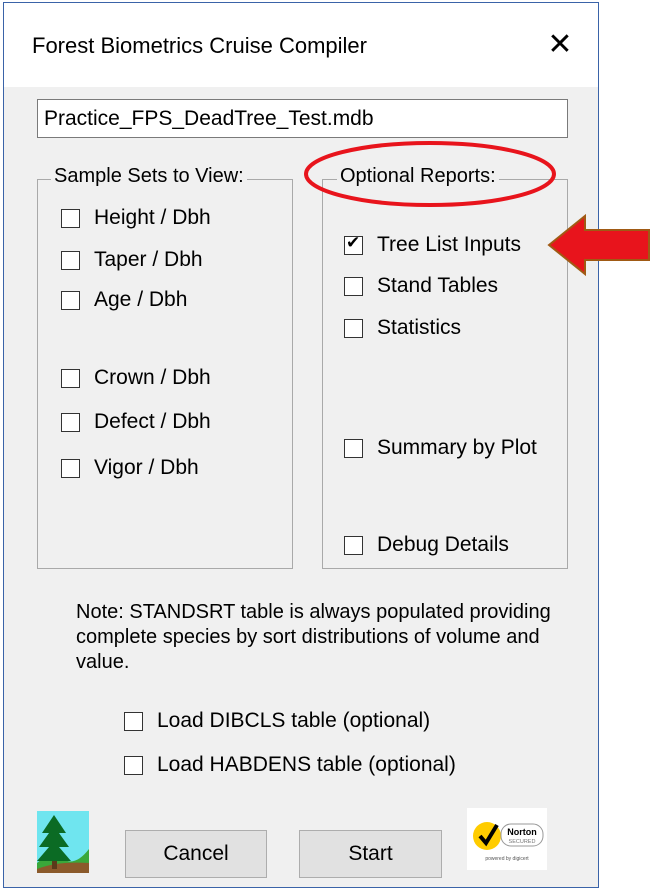 The height and width of the screenshot is (893, 653). What do you see at coordinates (457, 447) in the screenshot?
I see `checkbox-label: Summary by Plot` at bounding box center [457, 447].